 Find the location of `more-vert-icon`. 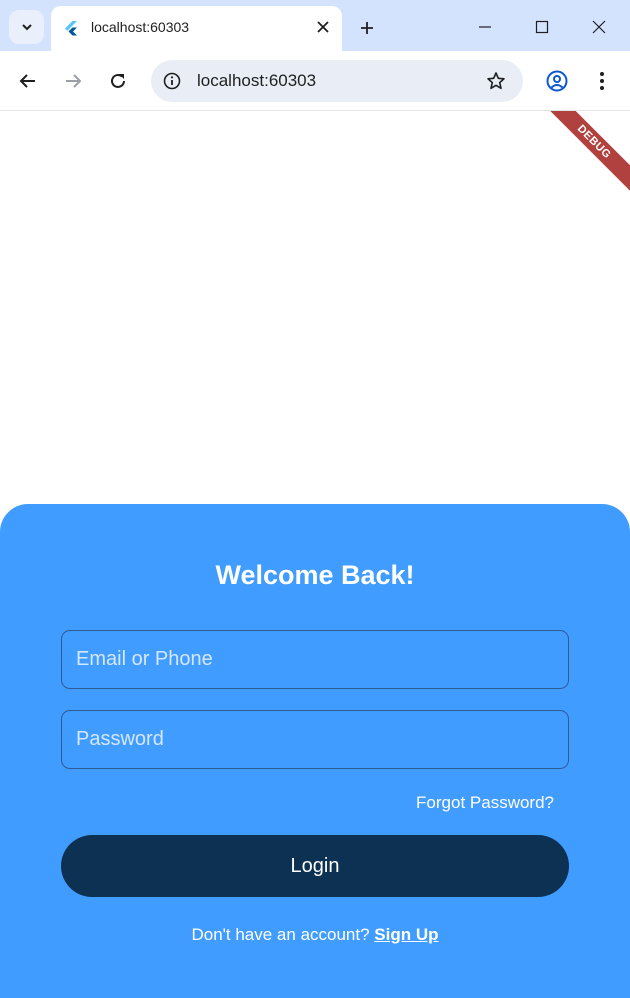

more-vert-icon is located at coordinates (602, 81).